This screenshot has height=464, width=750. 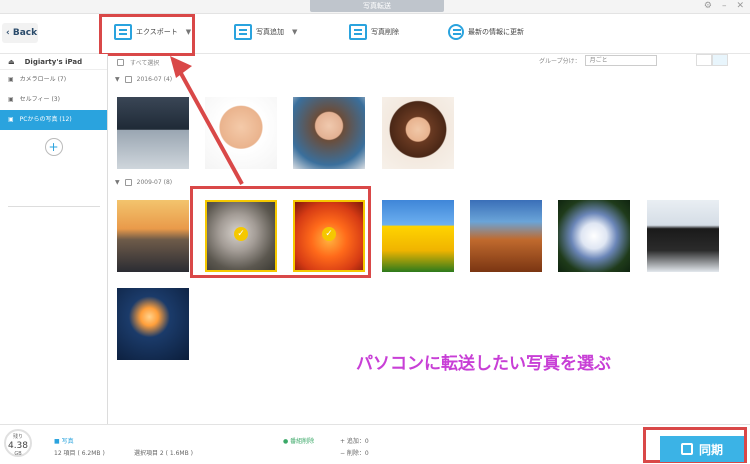 What do you see at coordinates (456, 32) in the screenshot?
I see `refresh-icon` at bounding box center [456, 32].